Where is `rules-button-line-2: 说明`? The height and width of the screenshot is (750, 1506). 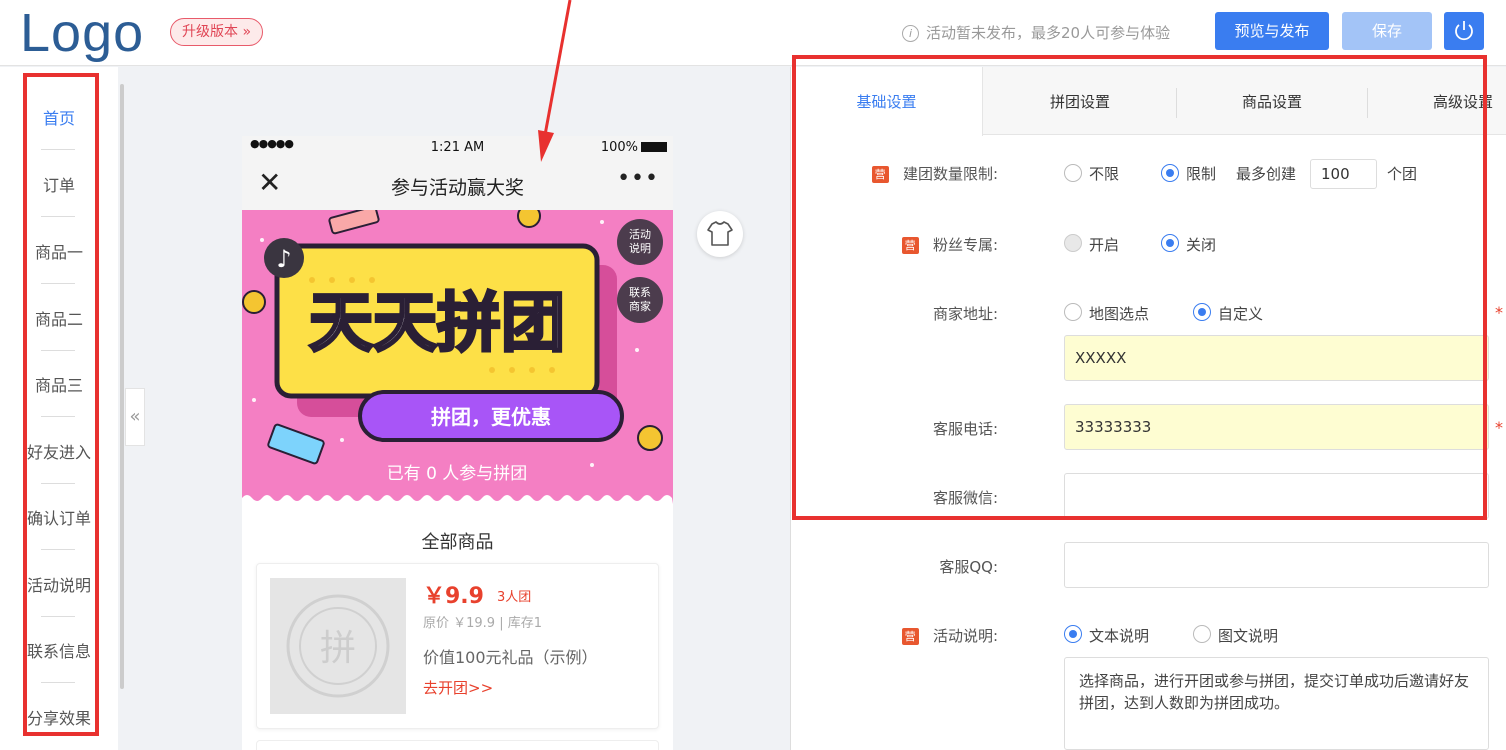 rules-button-line-2: 说明 is located at coordinates (640, 248).